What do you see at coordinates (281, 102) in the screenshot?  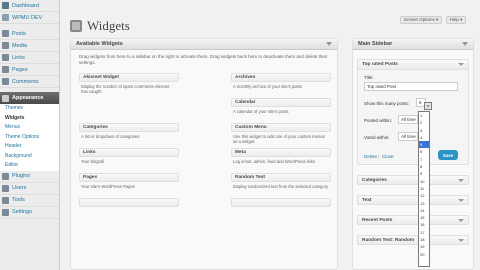 I see `widget-title: Calendar` at bounding box center [281, 102].